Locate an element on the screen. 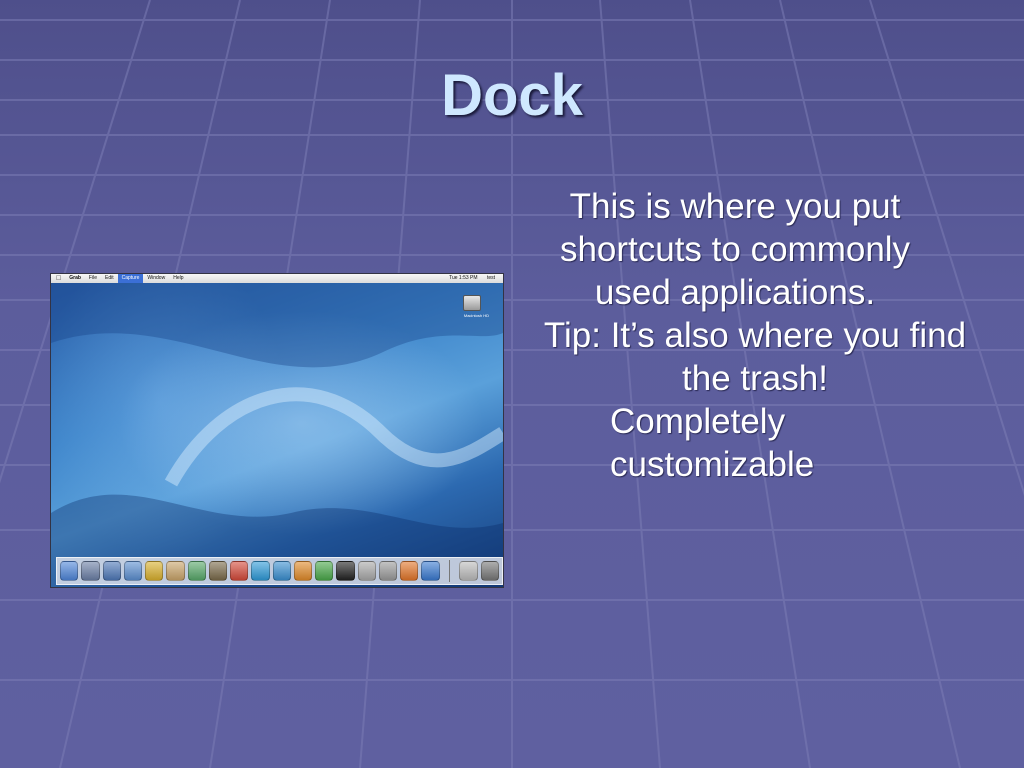 The height and width of the screenshot is (768, 1024). trash-icon is located at coordinates (489, 571).